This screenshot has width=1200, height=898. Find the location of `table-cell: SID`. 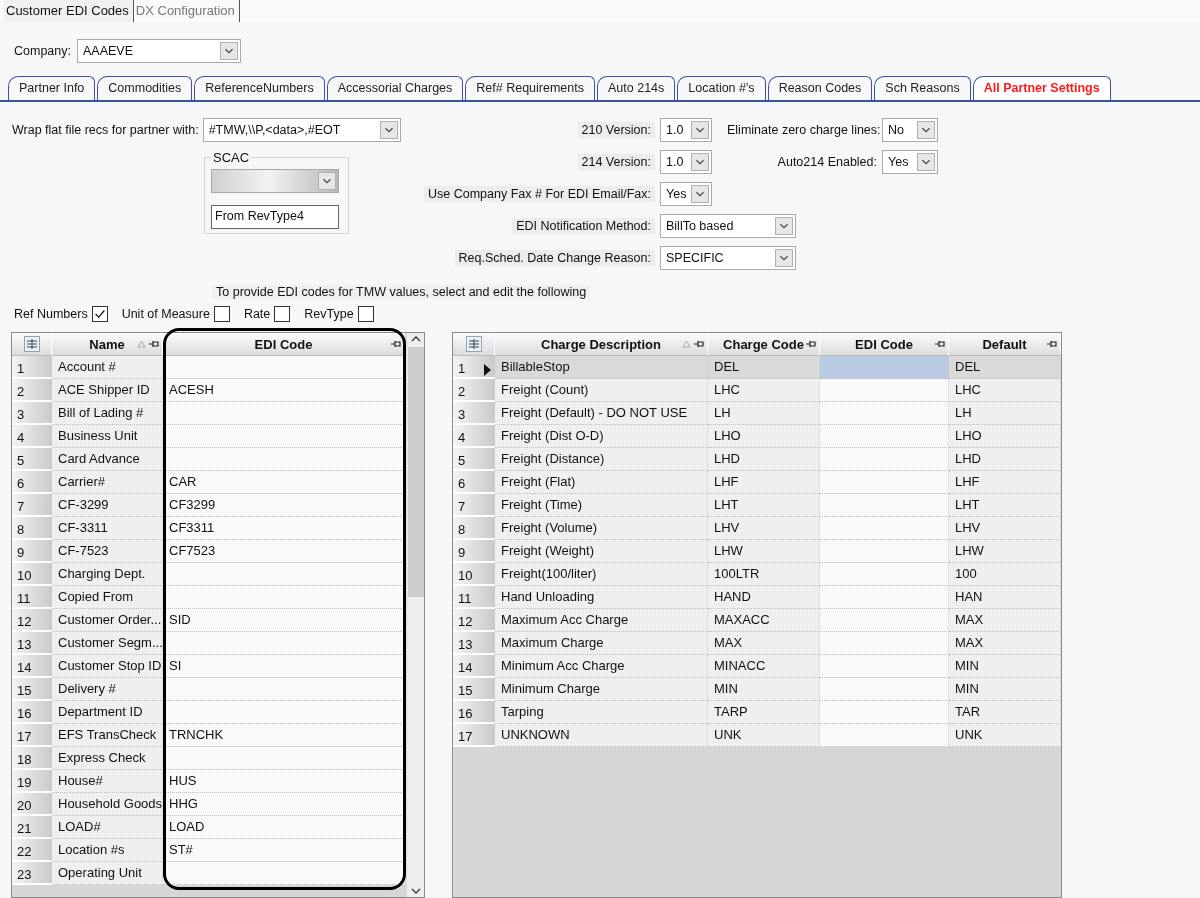

table-cell: SID is located at coordinates (284, 620).